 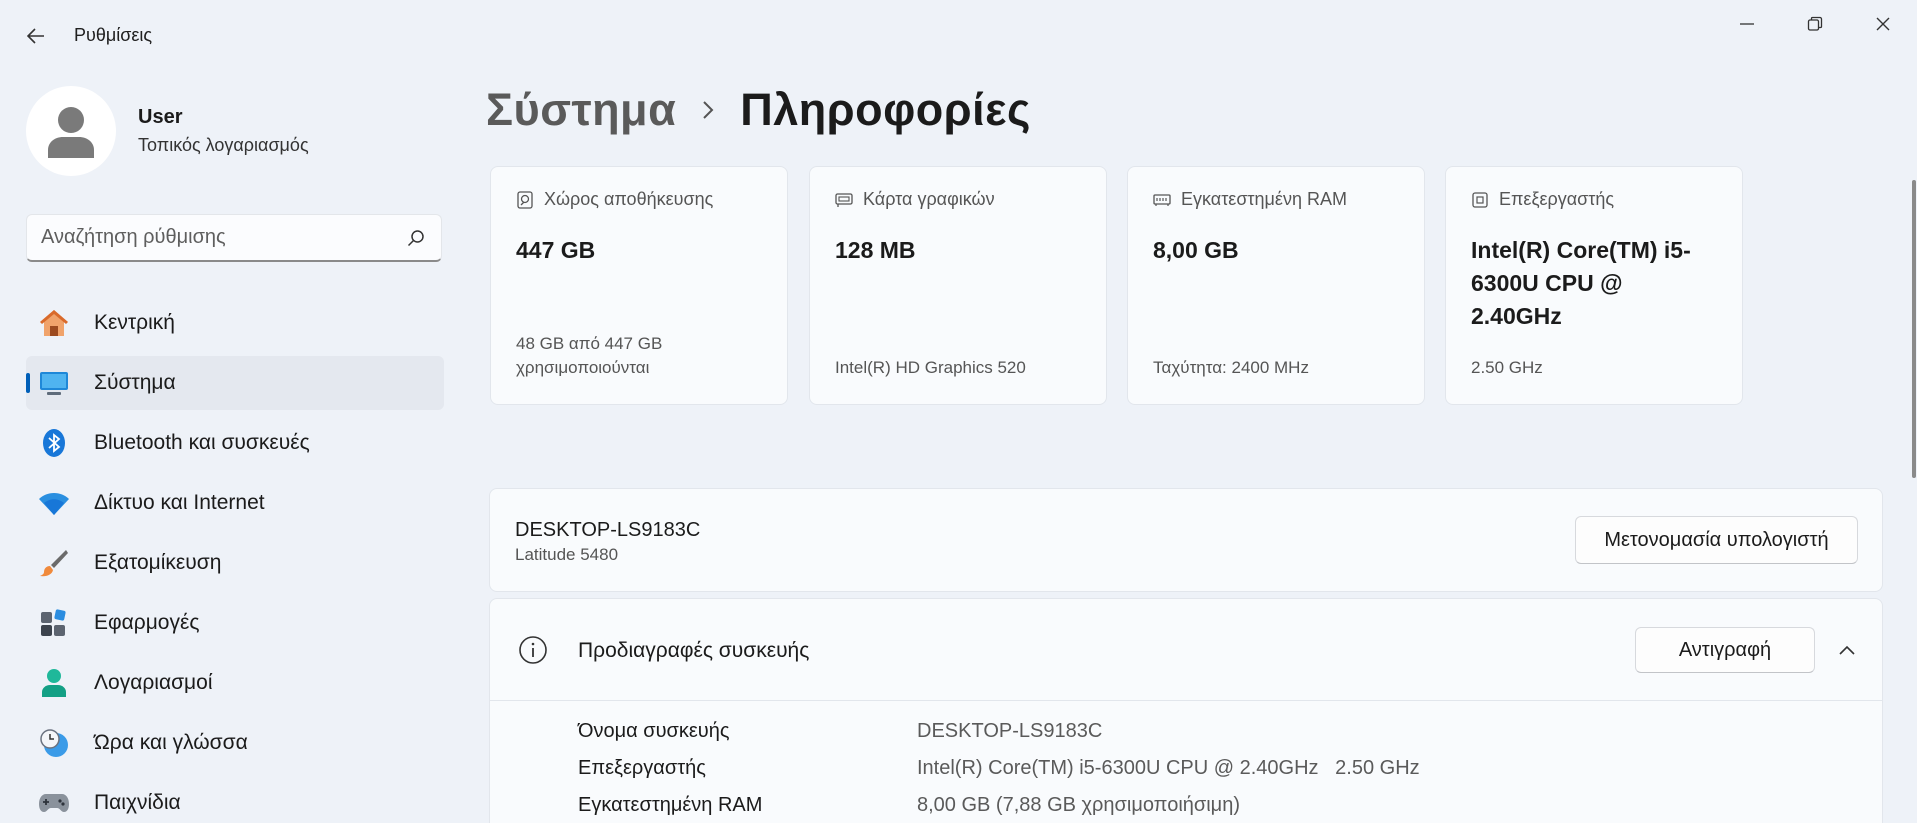 What do you see at coordinates (235, 623) in the screenshot?
I see `sidebar-item-apps: Εφαρμογές` at bounding box center [235, 623].